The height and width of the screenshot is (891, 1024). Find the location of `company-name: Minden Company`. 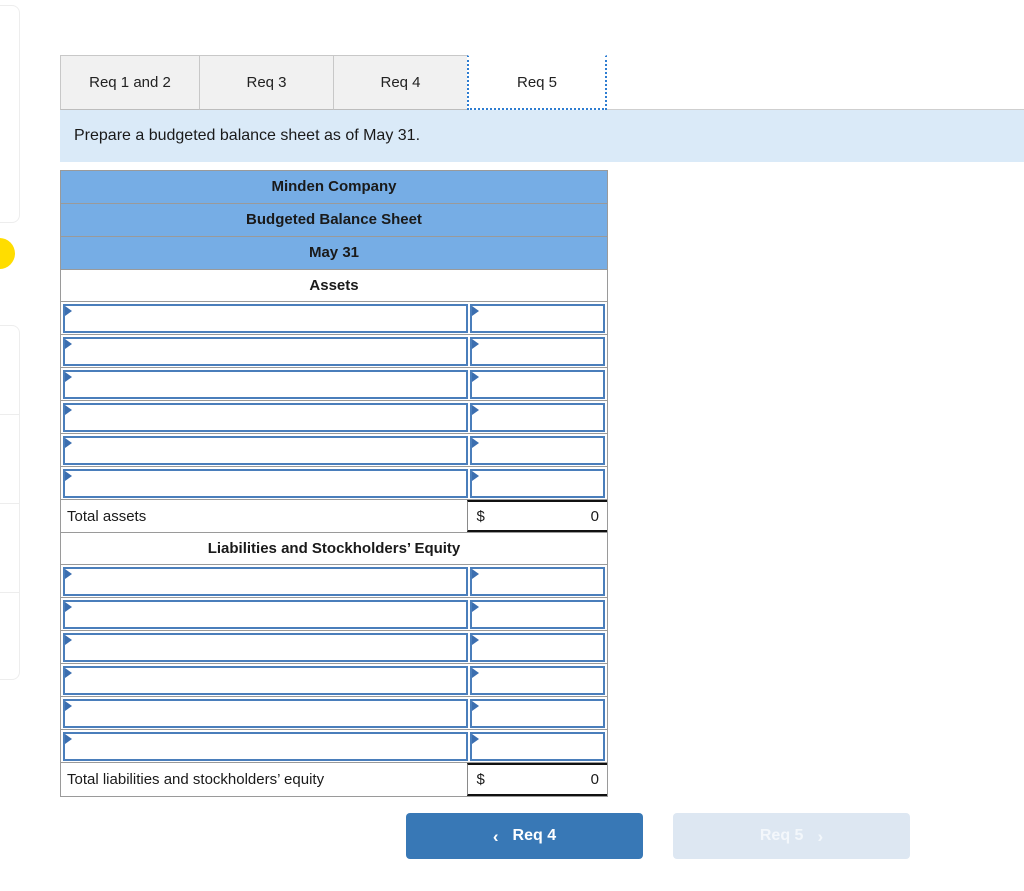

company-name: Minden Company is located at coordinates (334, 186).